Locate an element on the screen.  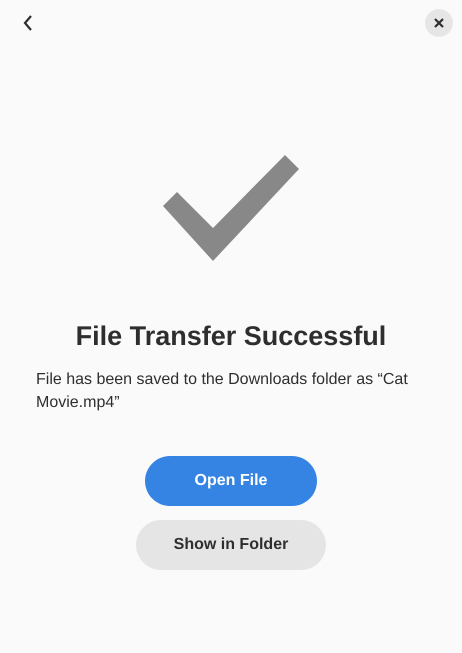
close-button is located at coordinates (439, 23).